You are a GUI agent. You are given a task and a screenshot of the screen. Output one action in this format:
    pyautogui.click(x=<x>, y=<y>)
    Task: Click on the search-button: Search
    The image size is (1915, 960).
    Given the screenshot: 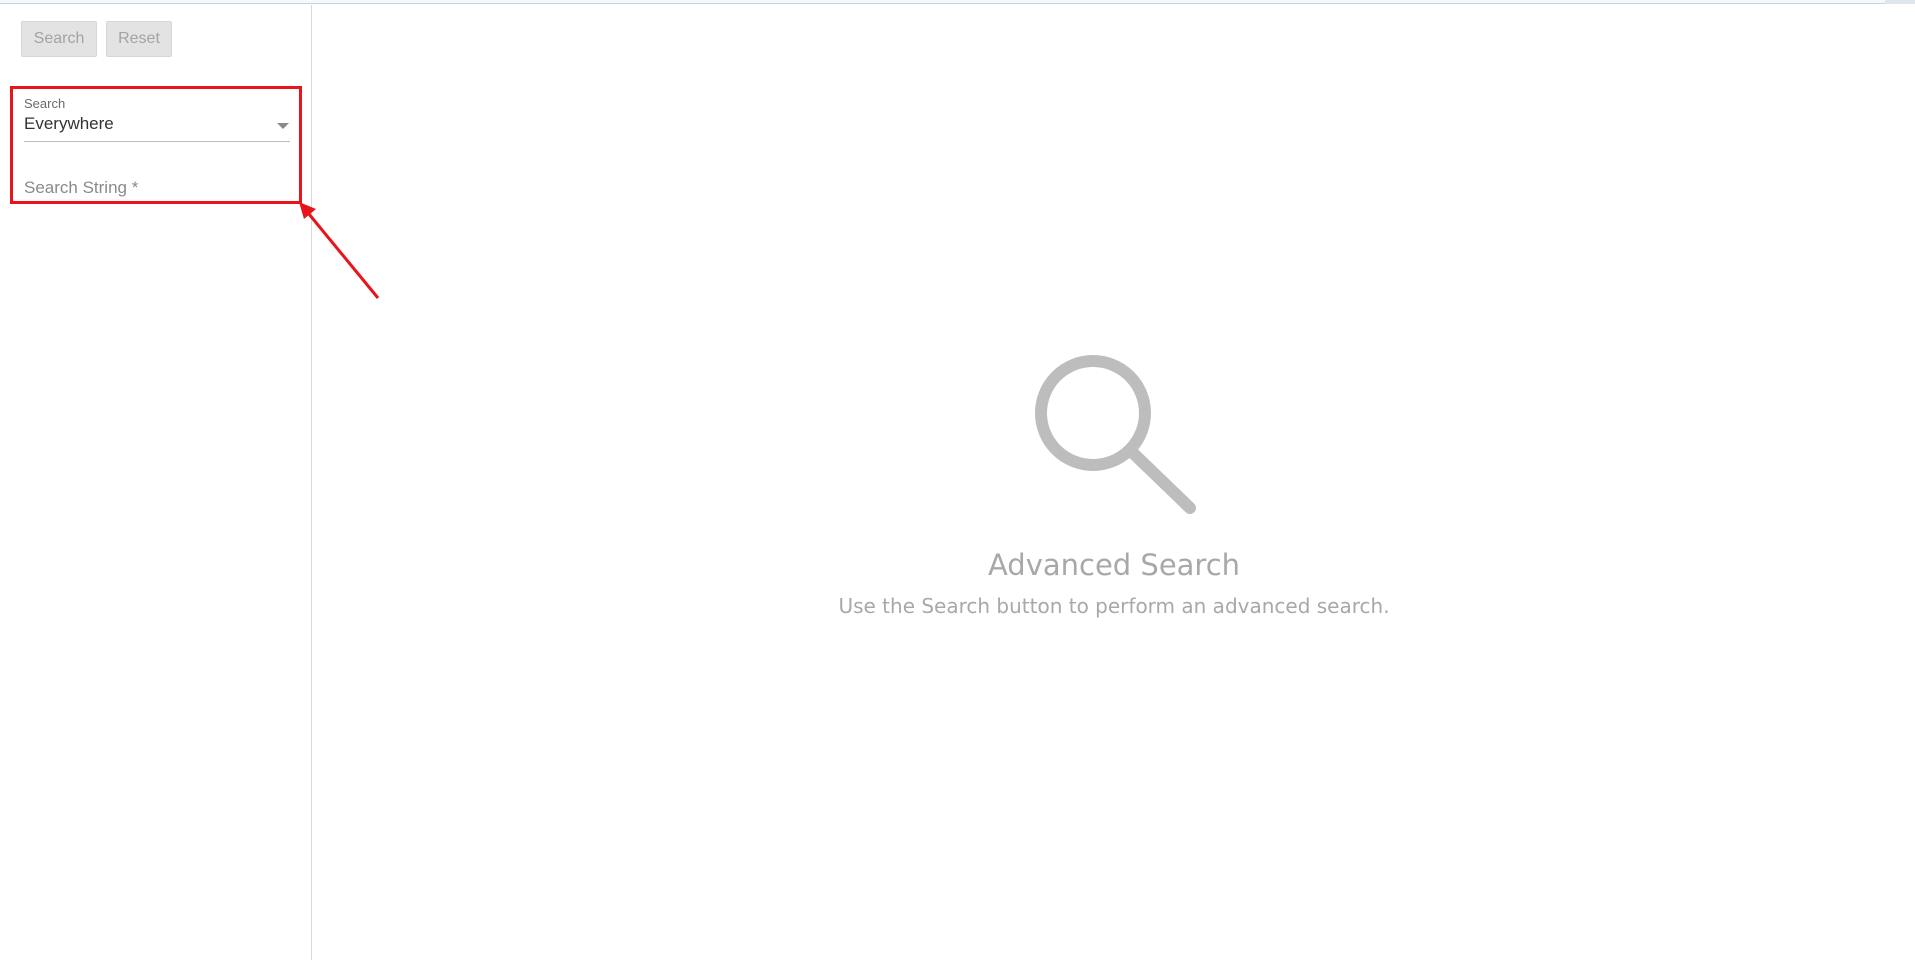 What is the action you would take?
    pyautogui.click(x=59, y=39)
    